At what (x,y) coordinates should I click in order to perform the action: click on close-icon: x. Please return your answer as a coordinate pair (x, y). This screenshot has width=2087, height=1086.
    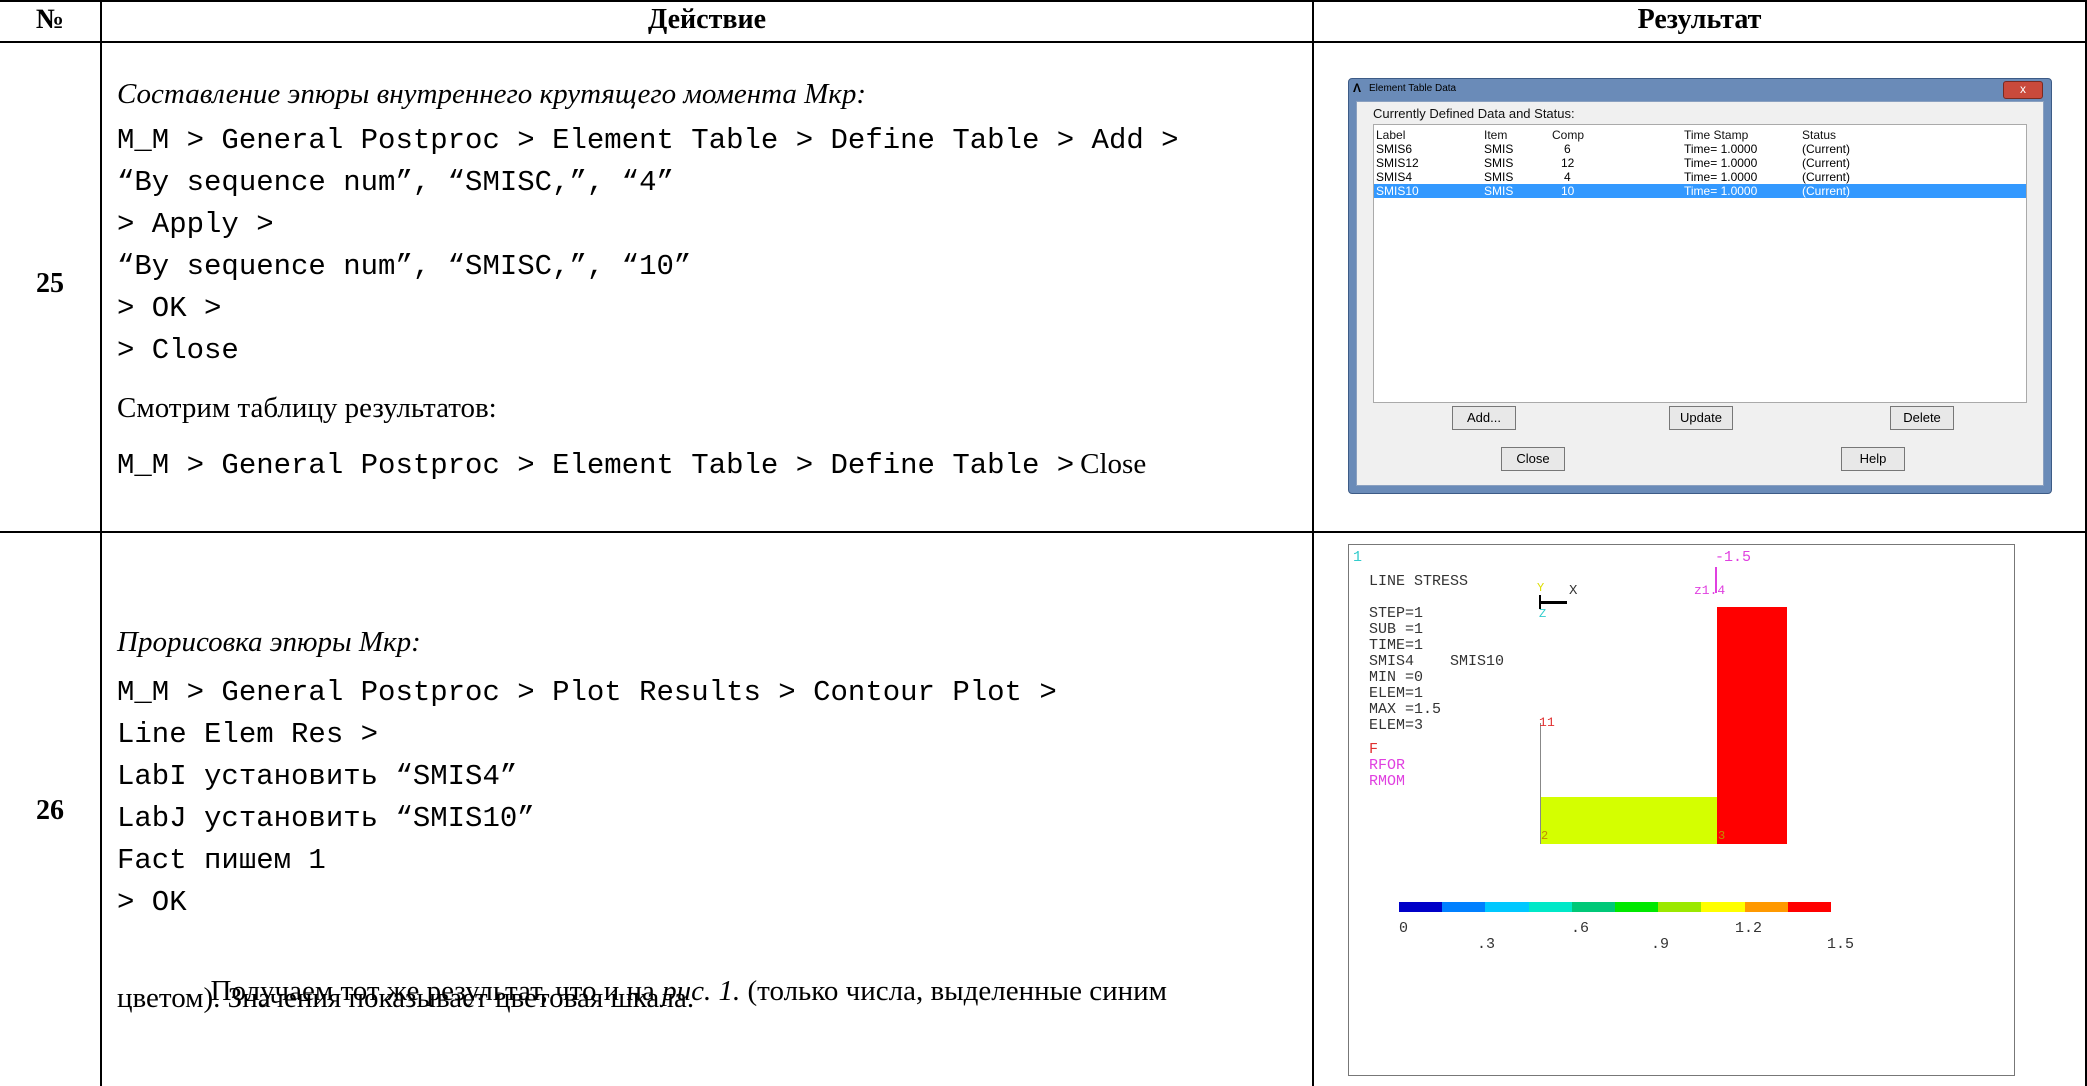
    Looking at the image, I should click on (2023, 90).